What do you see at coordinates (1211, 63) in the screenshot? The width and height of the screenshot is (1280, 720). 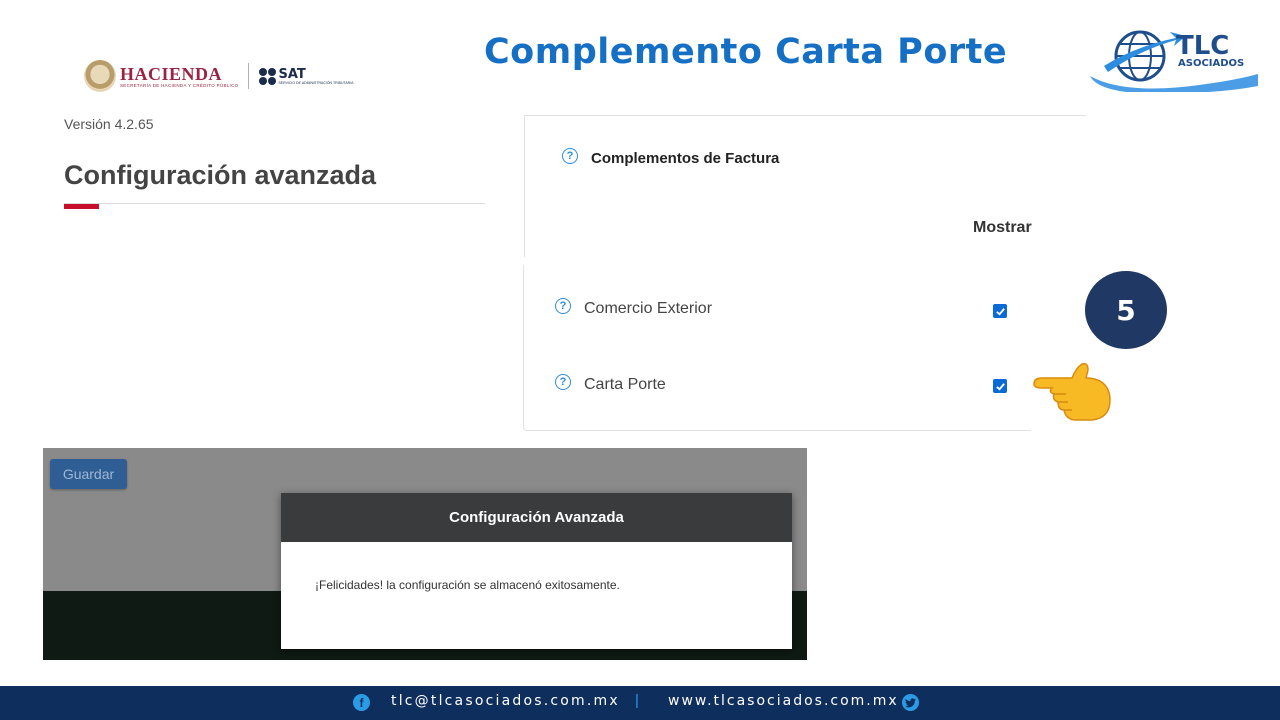 I see `svg-text: ASOCIADOS` at bounding box center [1211, 63].